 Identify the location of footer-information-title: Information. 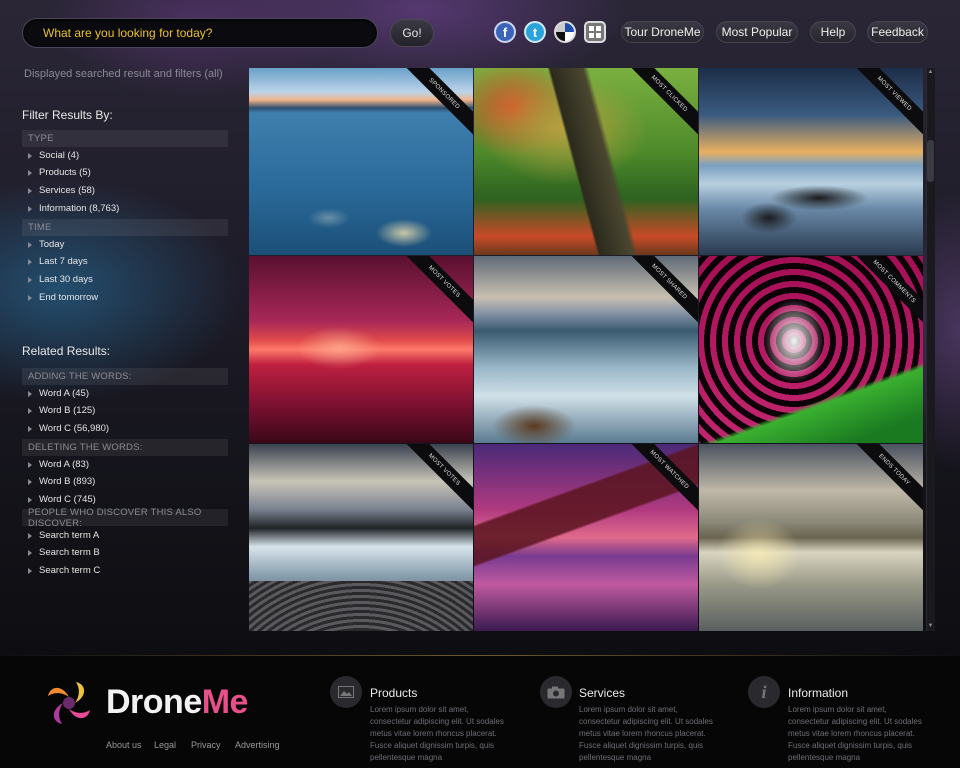
(818, 693).